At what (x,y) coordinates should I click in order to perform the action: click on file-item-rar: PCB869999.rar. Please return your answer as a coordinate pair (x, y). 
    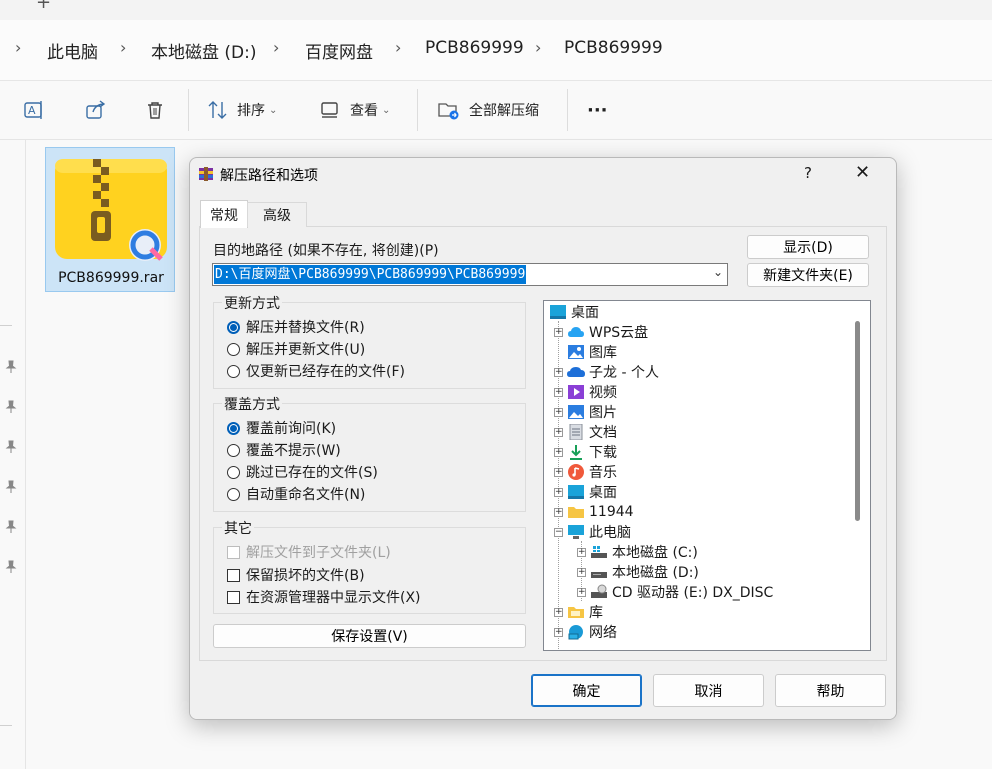
    Looking at the image, I should click on (110, 219).